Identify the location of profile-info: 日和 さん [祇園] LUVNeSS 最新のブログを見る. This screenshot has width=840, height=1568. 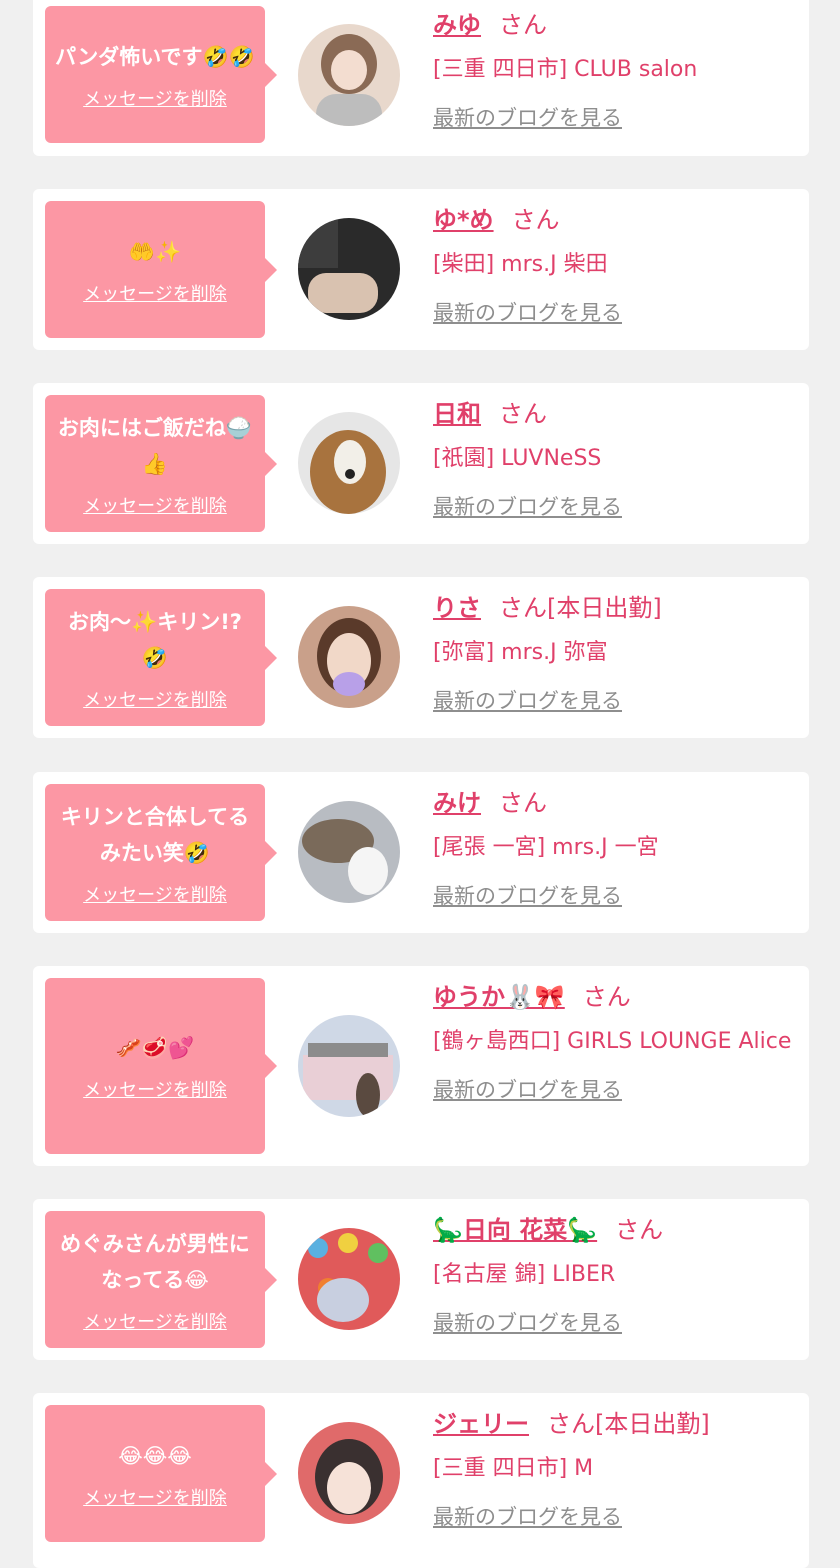
(613, 459).